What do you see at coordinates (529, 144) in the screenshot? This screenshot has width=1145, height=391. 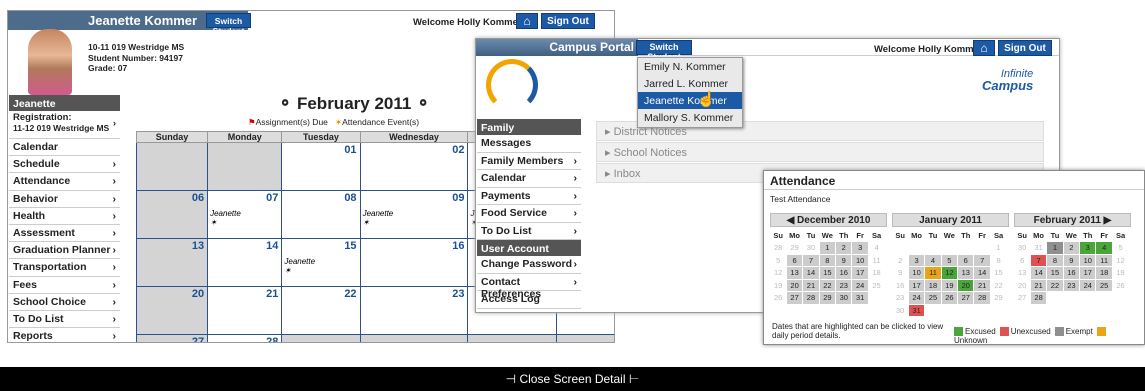 I see `family-nav-item: Messages` at bounding box center [529, 144].